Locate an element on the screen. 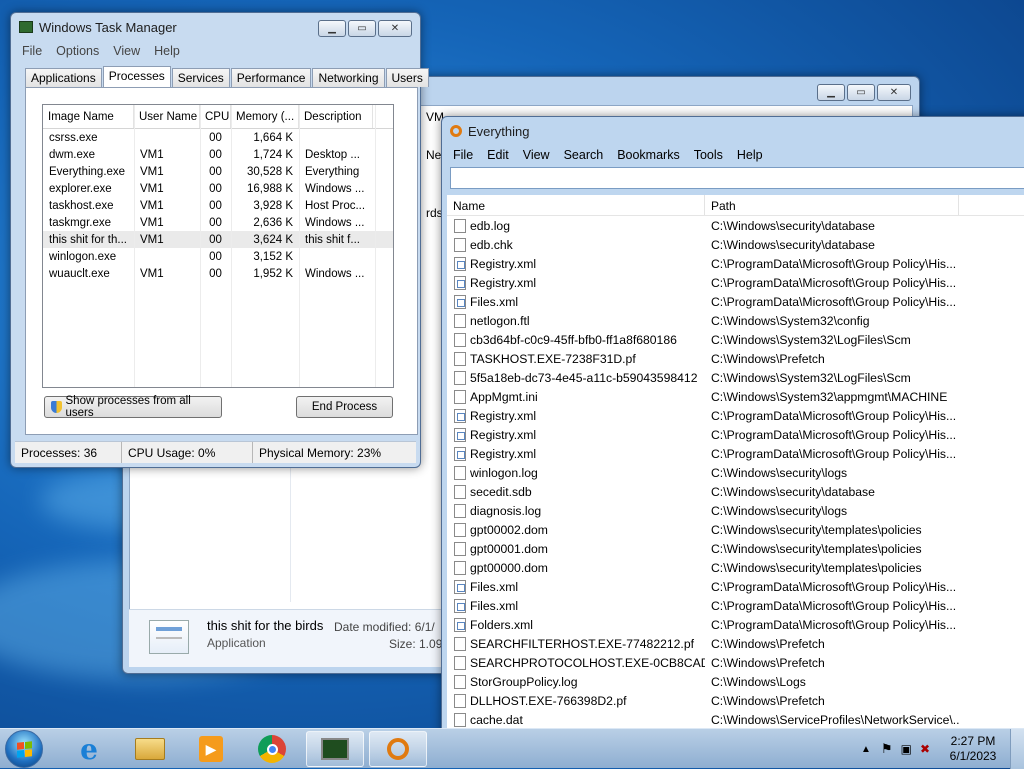  result-row: diagnosis.log C:\Windows\security\logs is located at coordinates (735, 510).